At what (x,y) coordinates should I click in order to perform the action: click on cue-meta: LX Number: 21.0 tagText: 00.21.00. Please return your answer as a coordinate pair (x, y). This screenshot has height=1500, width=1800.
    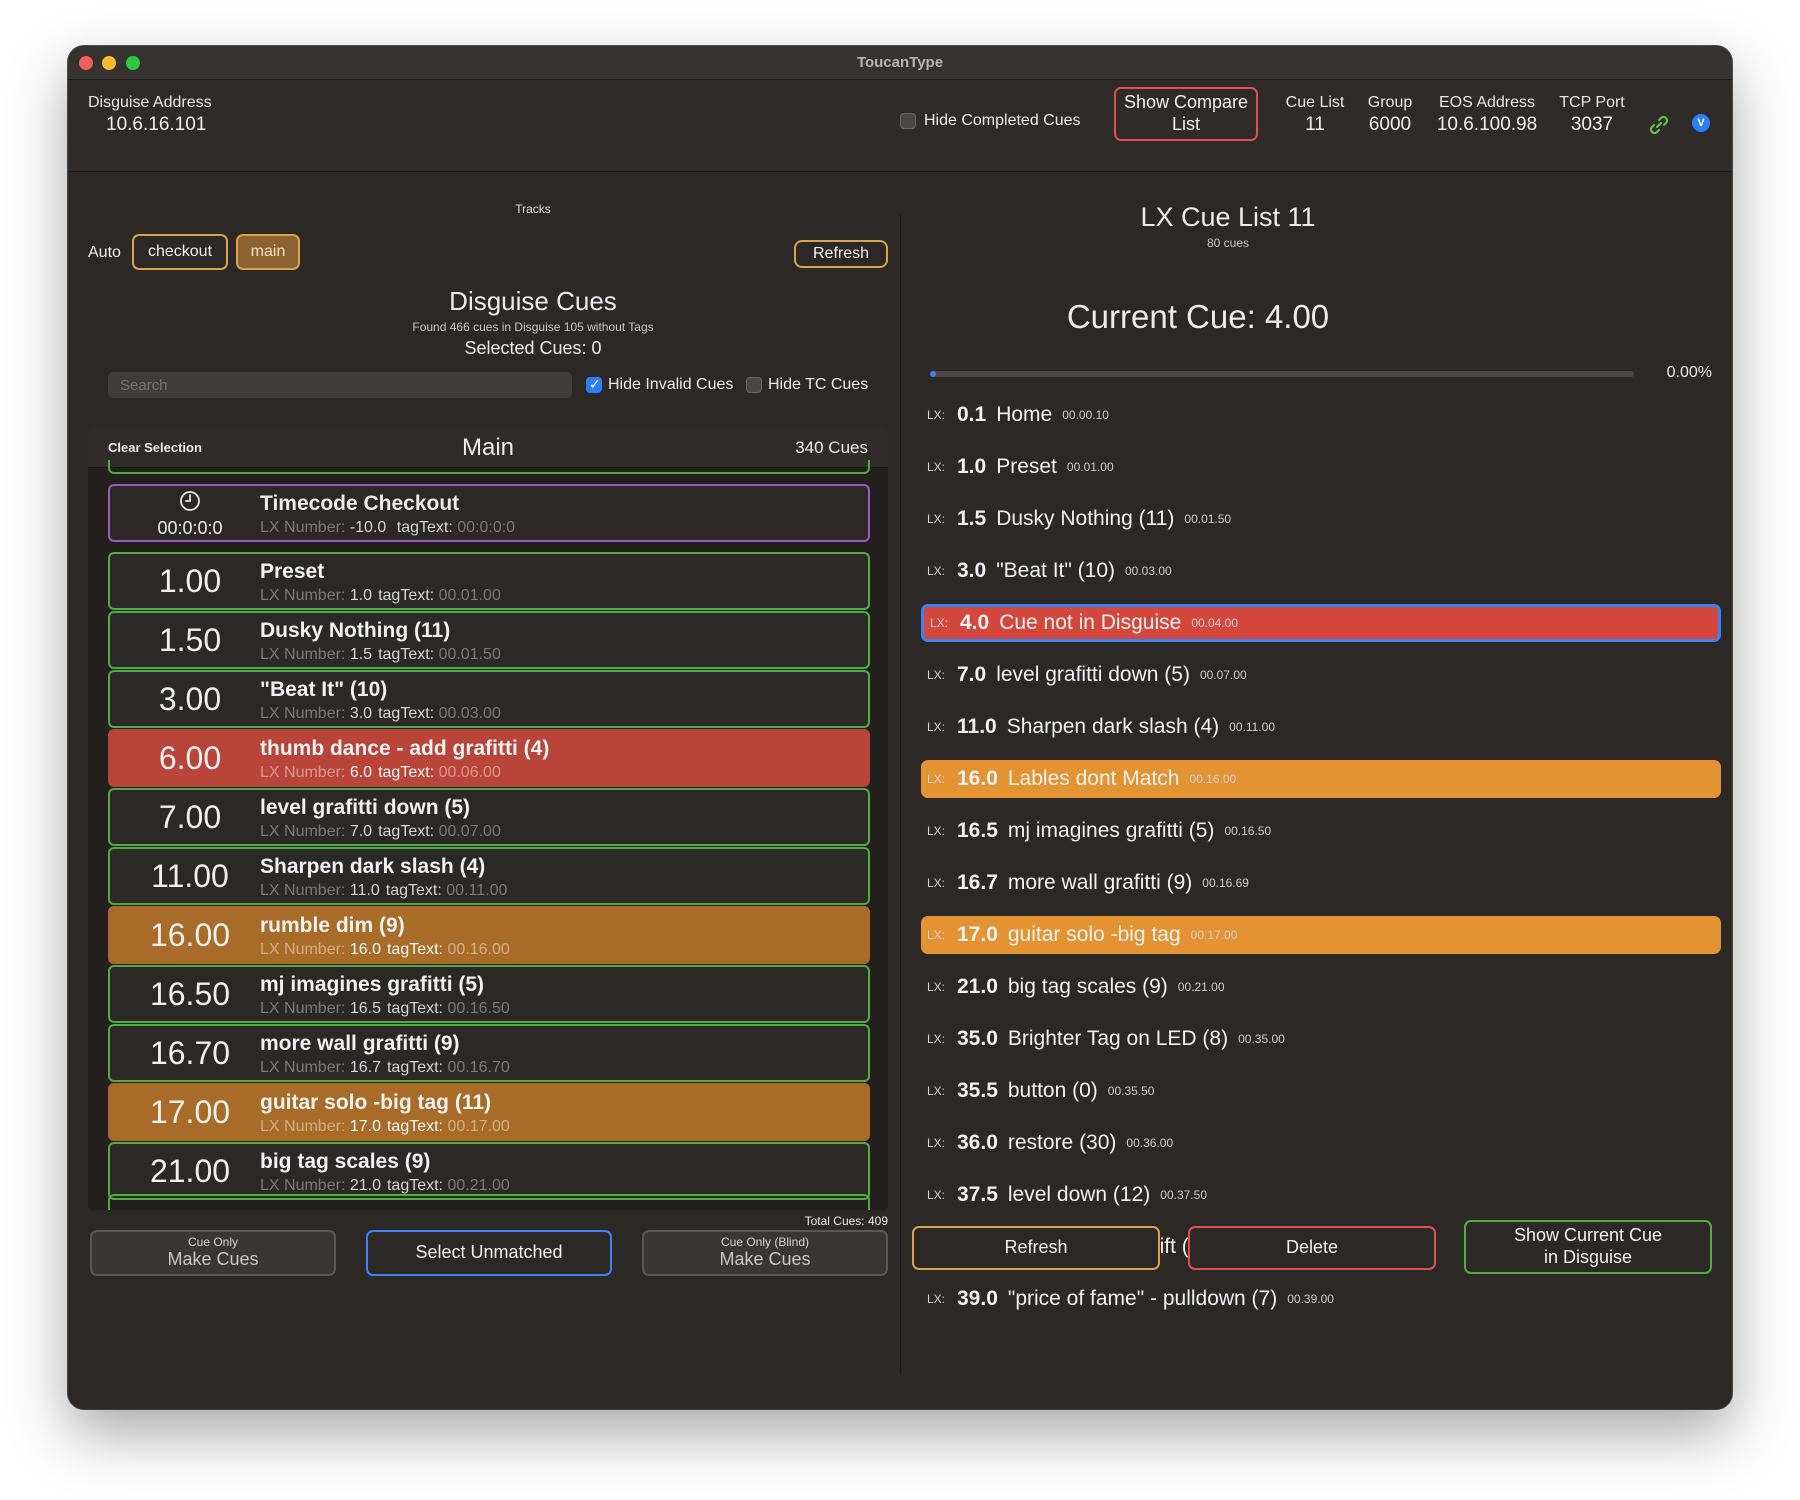
    Looking at the image, I should click on (385, 1186).